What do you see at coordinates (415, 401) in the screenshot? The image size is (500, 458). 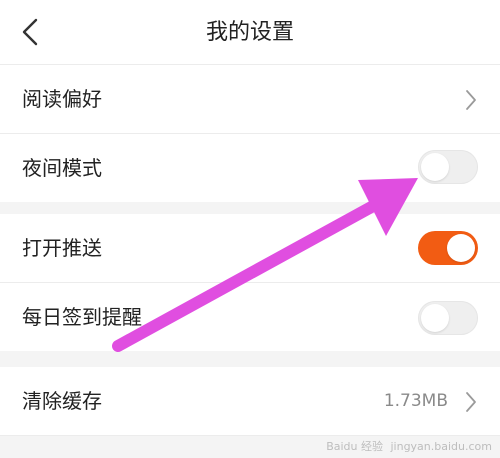 I see `cache-size-value: 1.73MB` at bounding box center [415, 401].